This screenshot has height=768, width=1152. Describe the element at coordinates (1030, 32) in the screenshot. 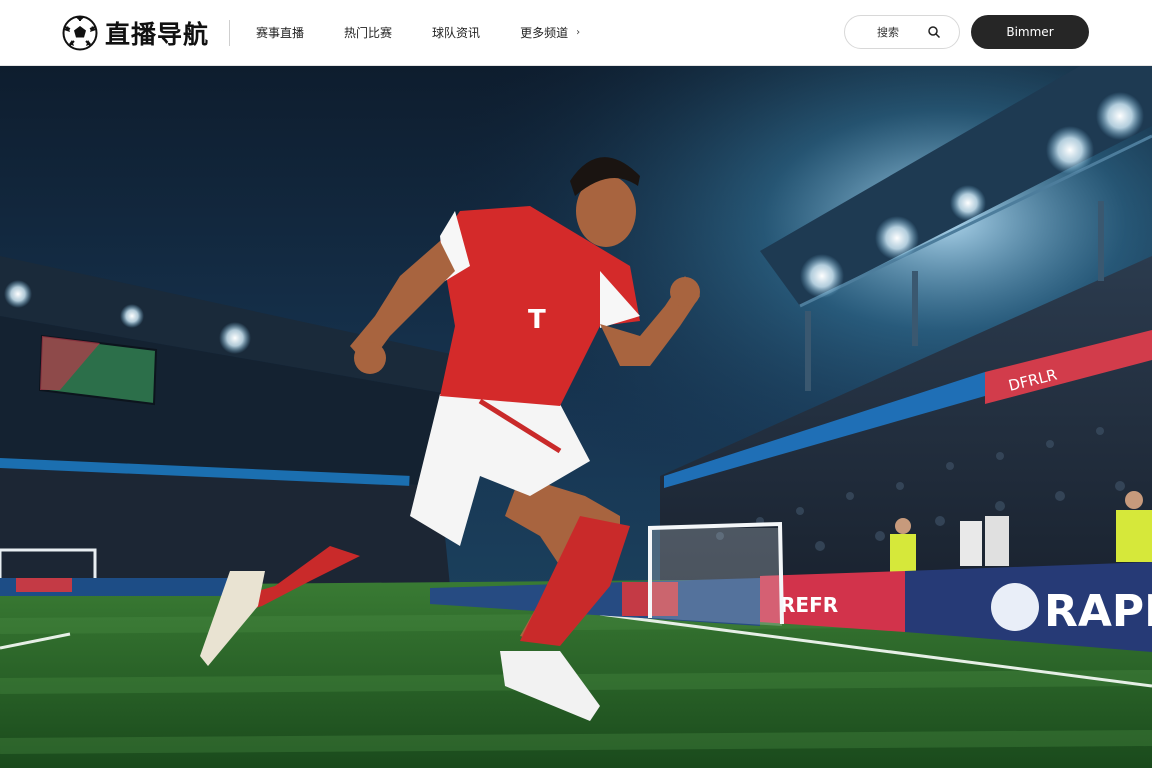

I see `cta-button: Bimmer` at that location.